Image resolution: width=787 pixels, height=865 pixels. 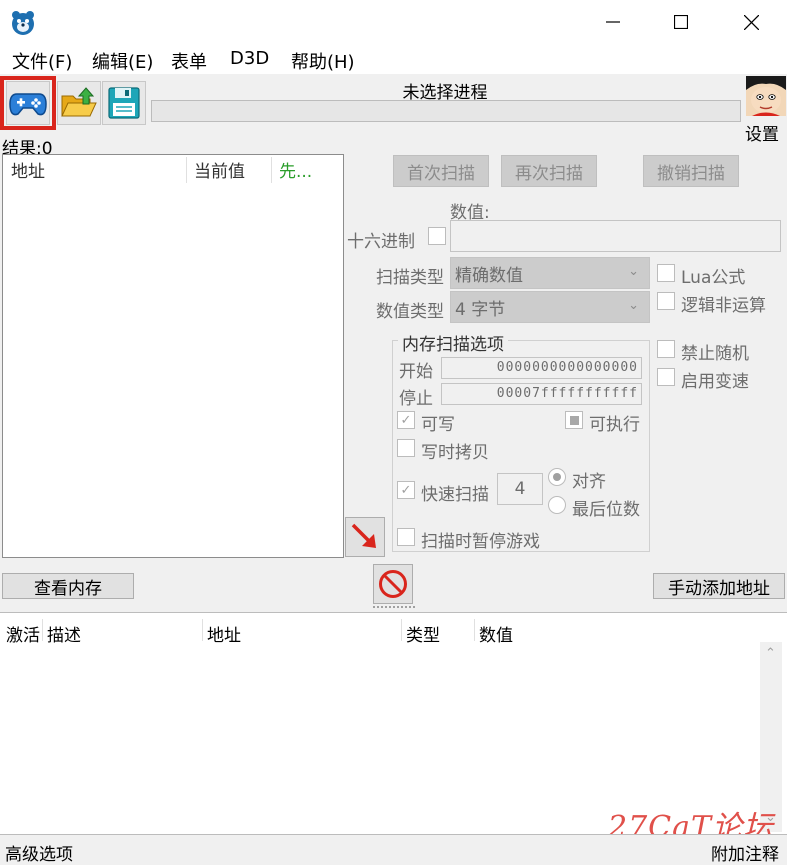 I want to click on bottom-bar: 高级选项 附加注释, so click(x=393, y=849).